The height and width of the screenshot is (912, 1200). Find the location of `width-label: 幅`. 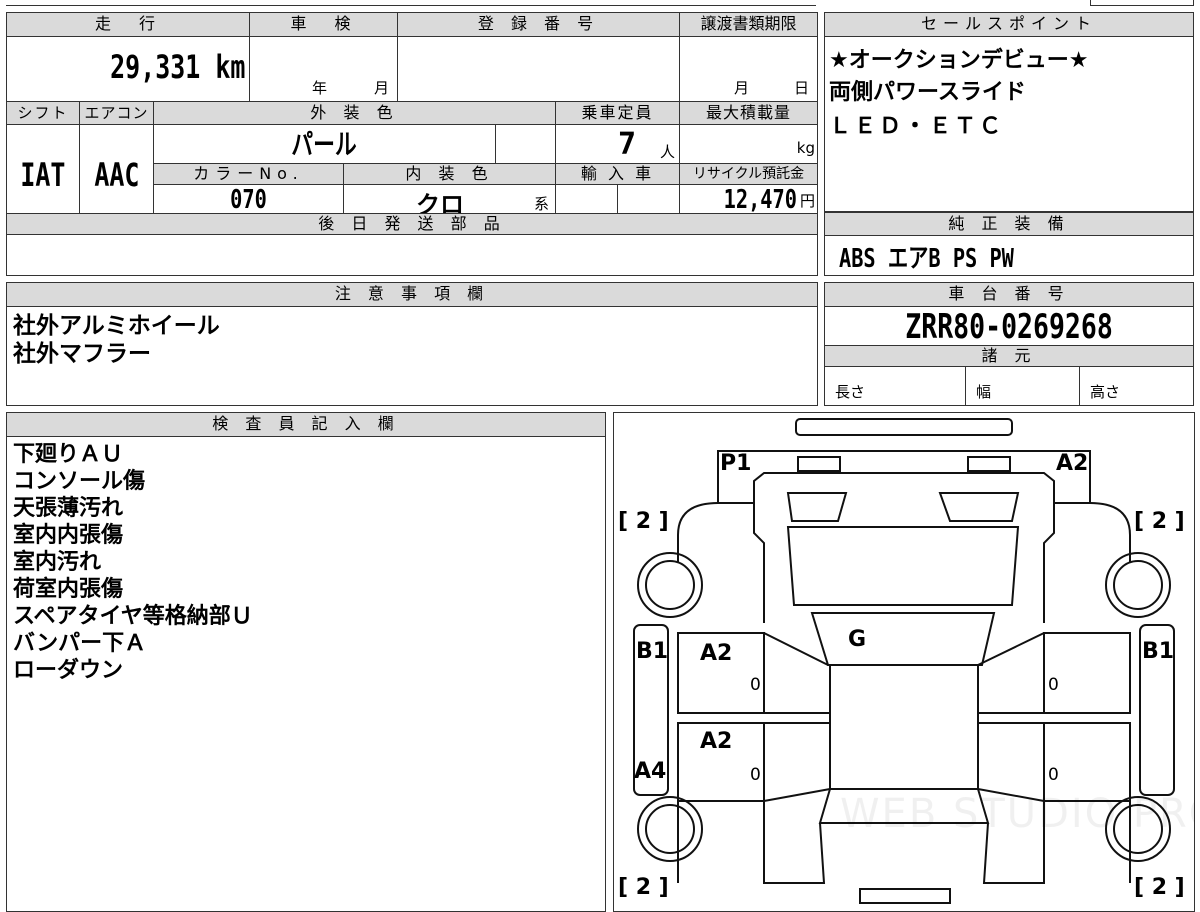

width-label: 幅 is located at coordinates (984, 392).